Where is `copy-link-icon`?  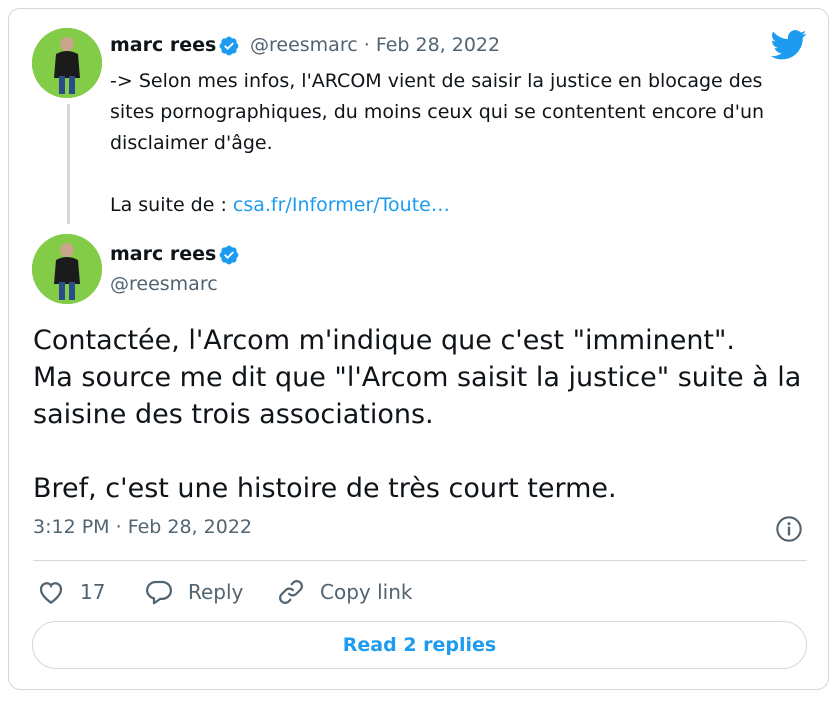 copy-link-icon is located at coordinates (291, 592).